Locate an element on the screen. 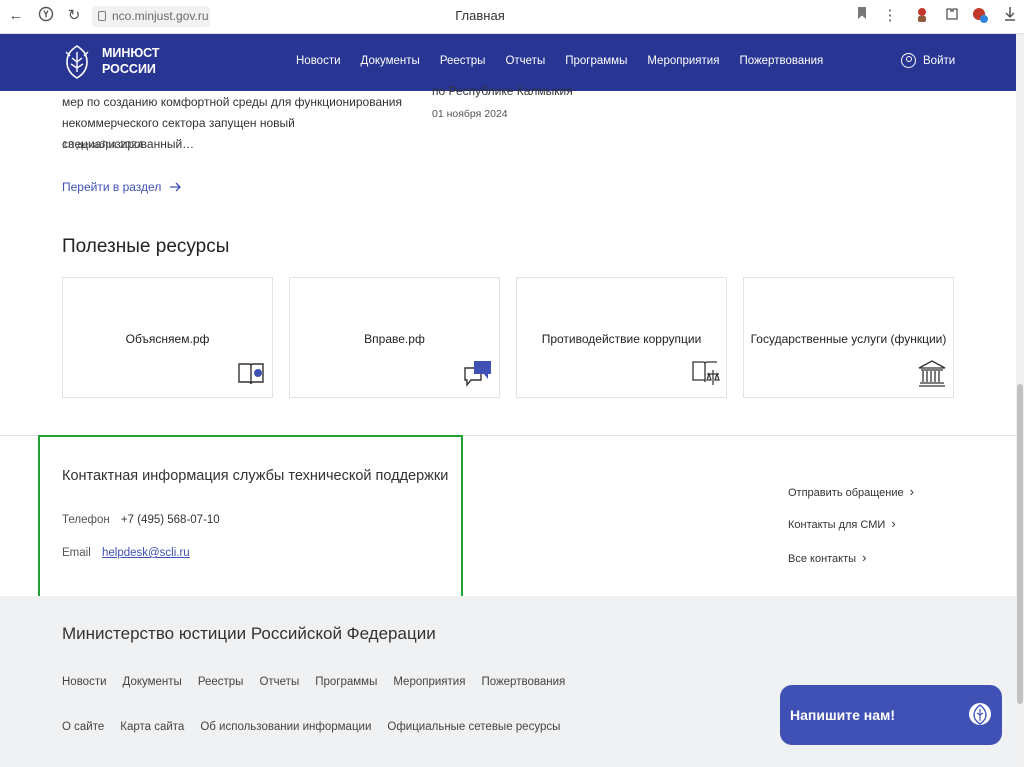 The height and width of the screenshot is (767, 1024). bookmark-icon is located at coordinates (862, 16).